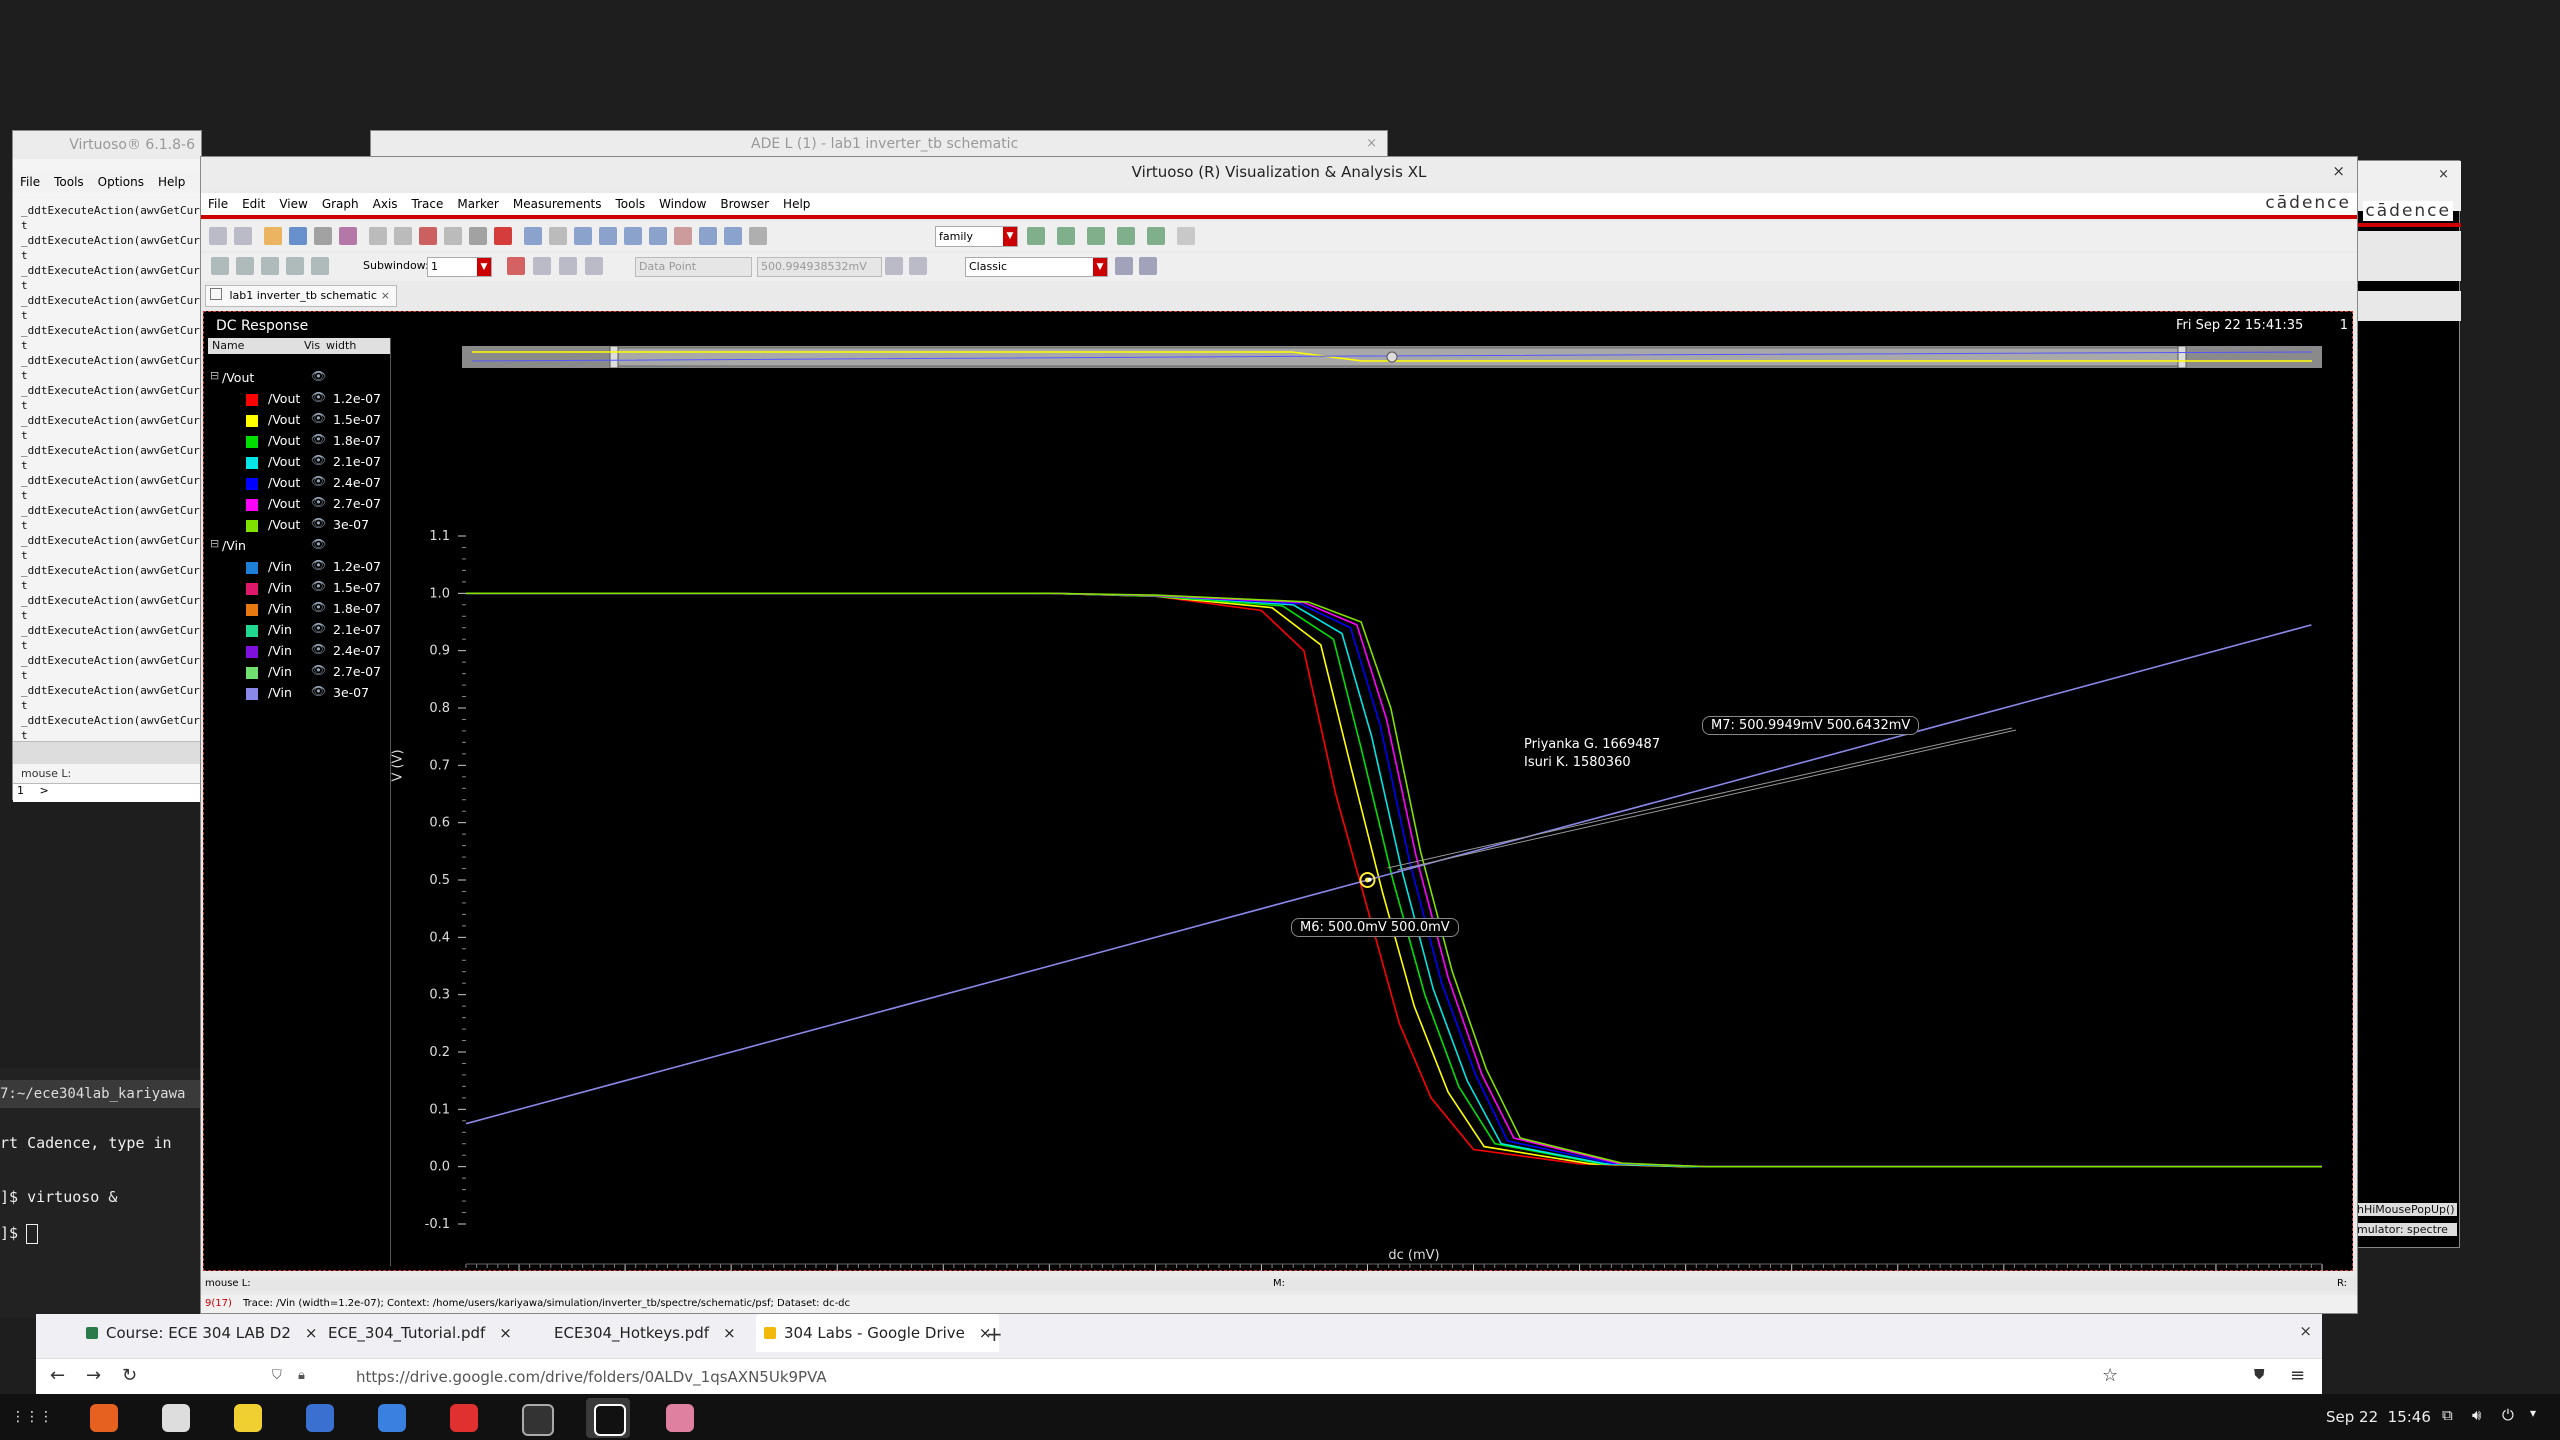 The width and height of the screenshot is (2560, 1440). Describe the element at coordinates (1066, 236) in the screenshot. I see `strip2-icon` at that location.